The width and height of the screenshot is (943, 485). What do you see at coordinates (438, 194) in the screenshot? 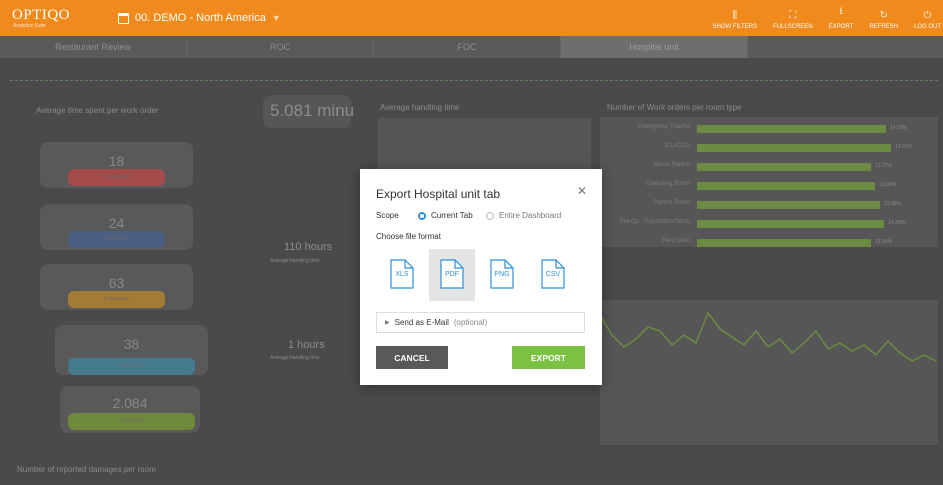
I see `dialog-title: Export Hospital unit tab` at bounding box center [438, 194].